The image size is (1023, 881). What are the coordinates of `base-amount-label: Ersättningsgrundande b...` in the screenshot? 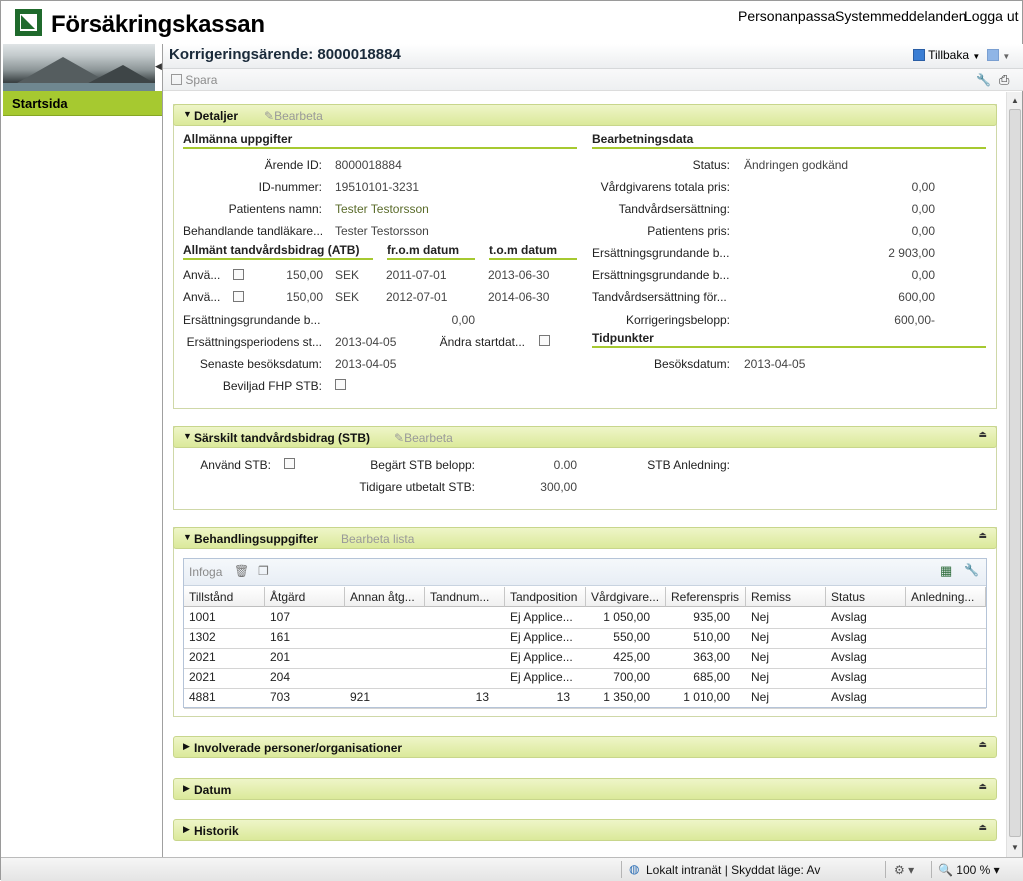 It's located at (252, 320).